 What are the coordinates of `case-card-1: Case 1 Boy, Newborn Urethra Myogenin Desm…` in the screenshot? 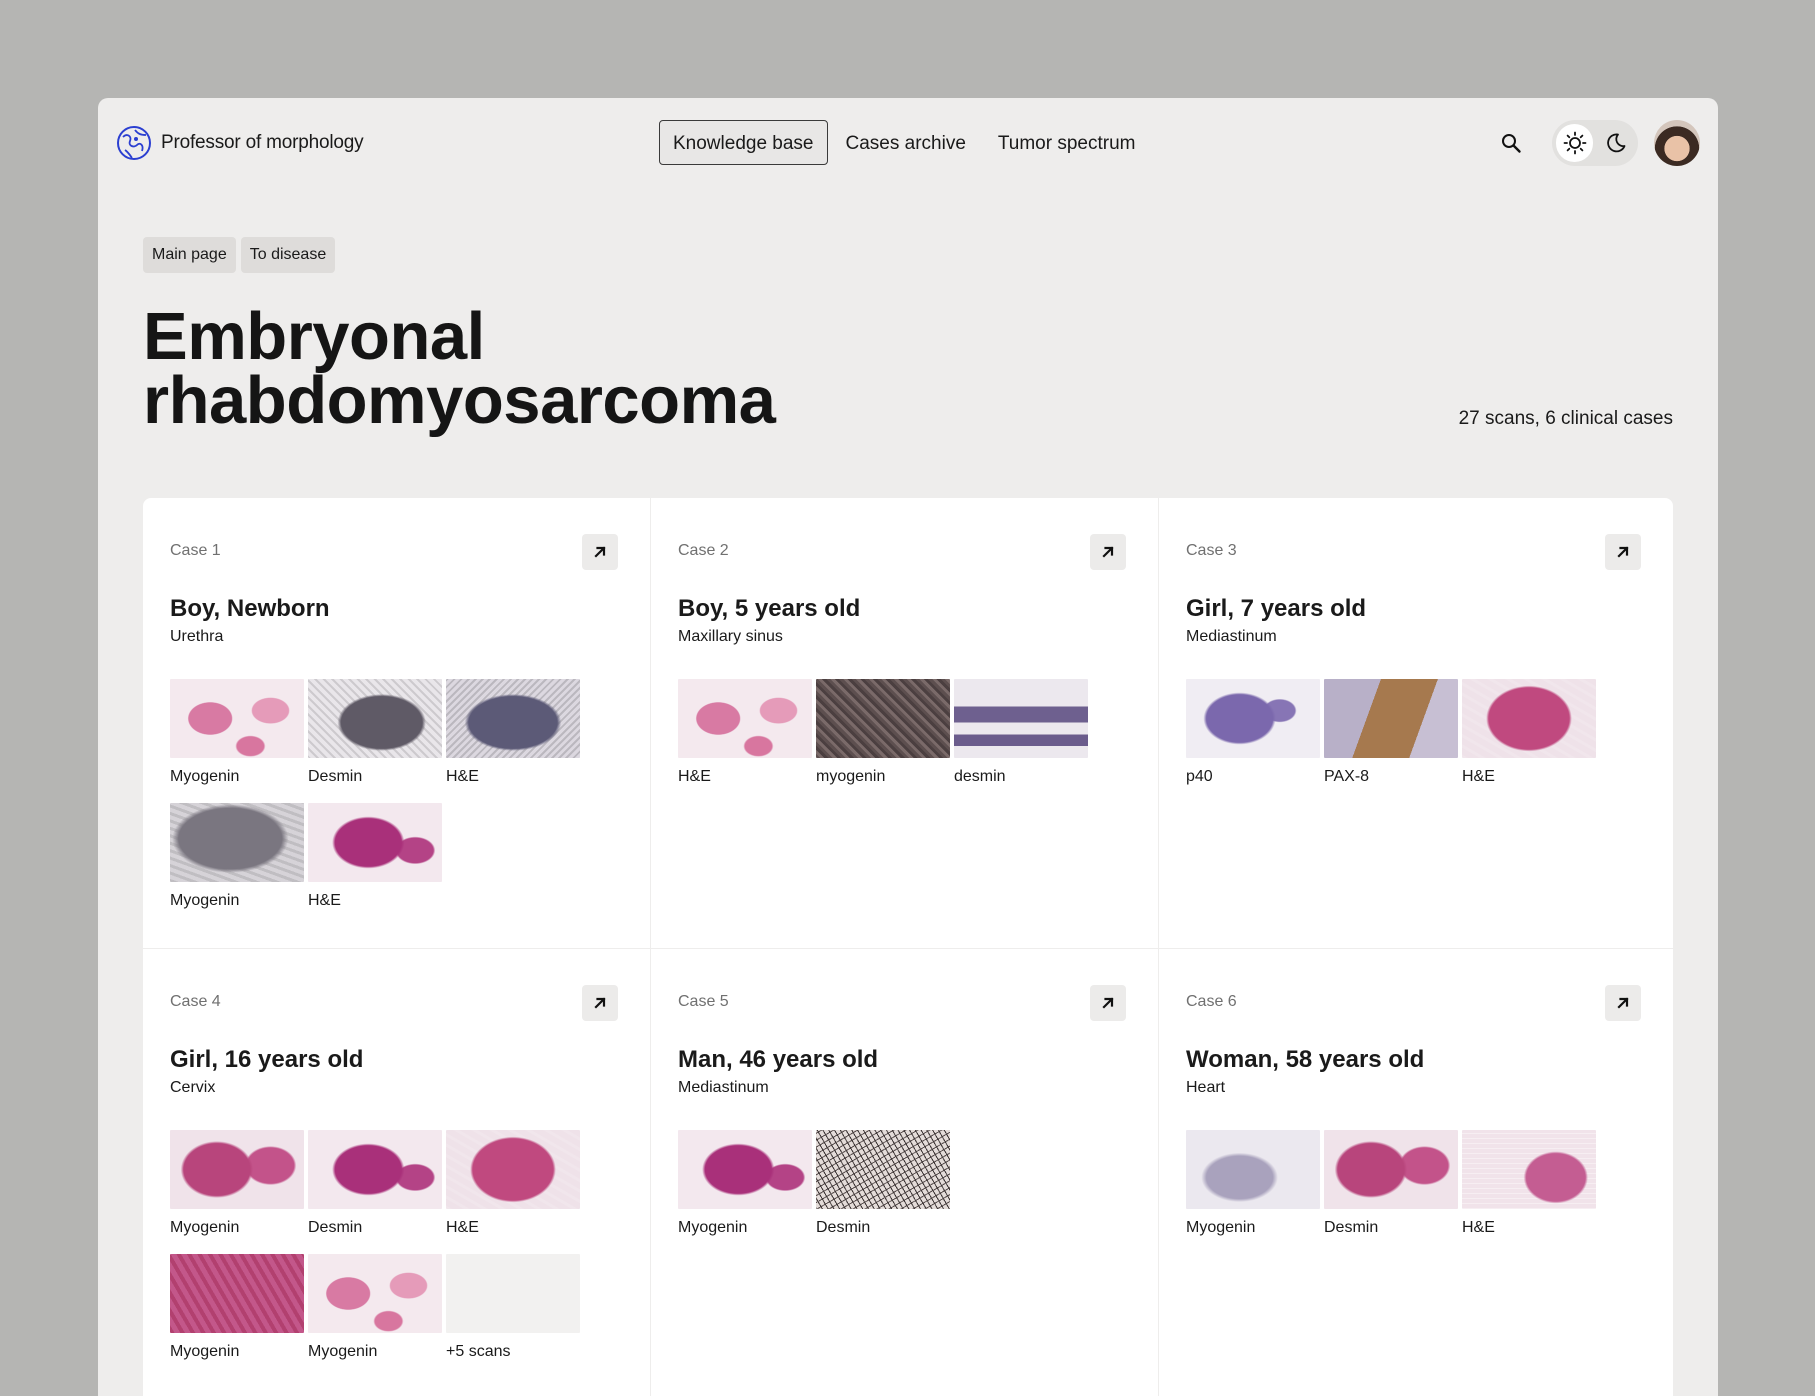 It's located at (397, 723).